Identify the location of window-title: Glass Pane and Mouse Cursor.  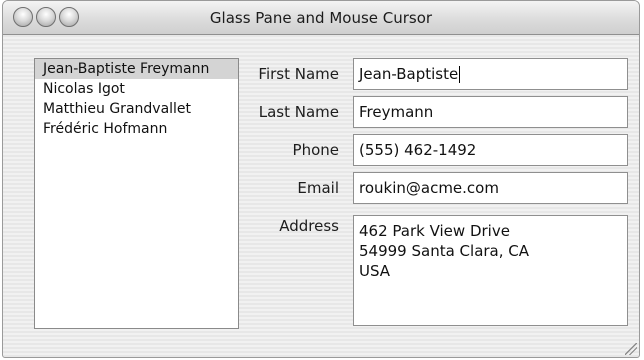
(321, 18).